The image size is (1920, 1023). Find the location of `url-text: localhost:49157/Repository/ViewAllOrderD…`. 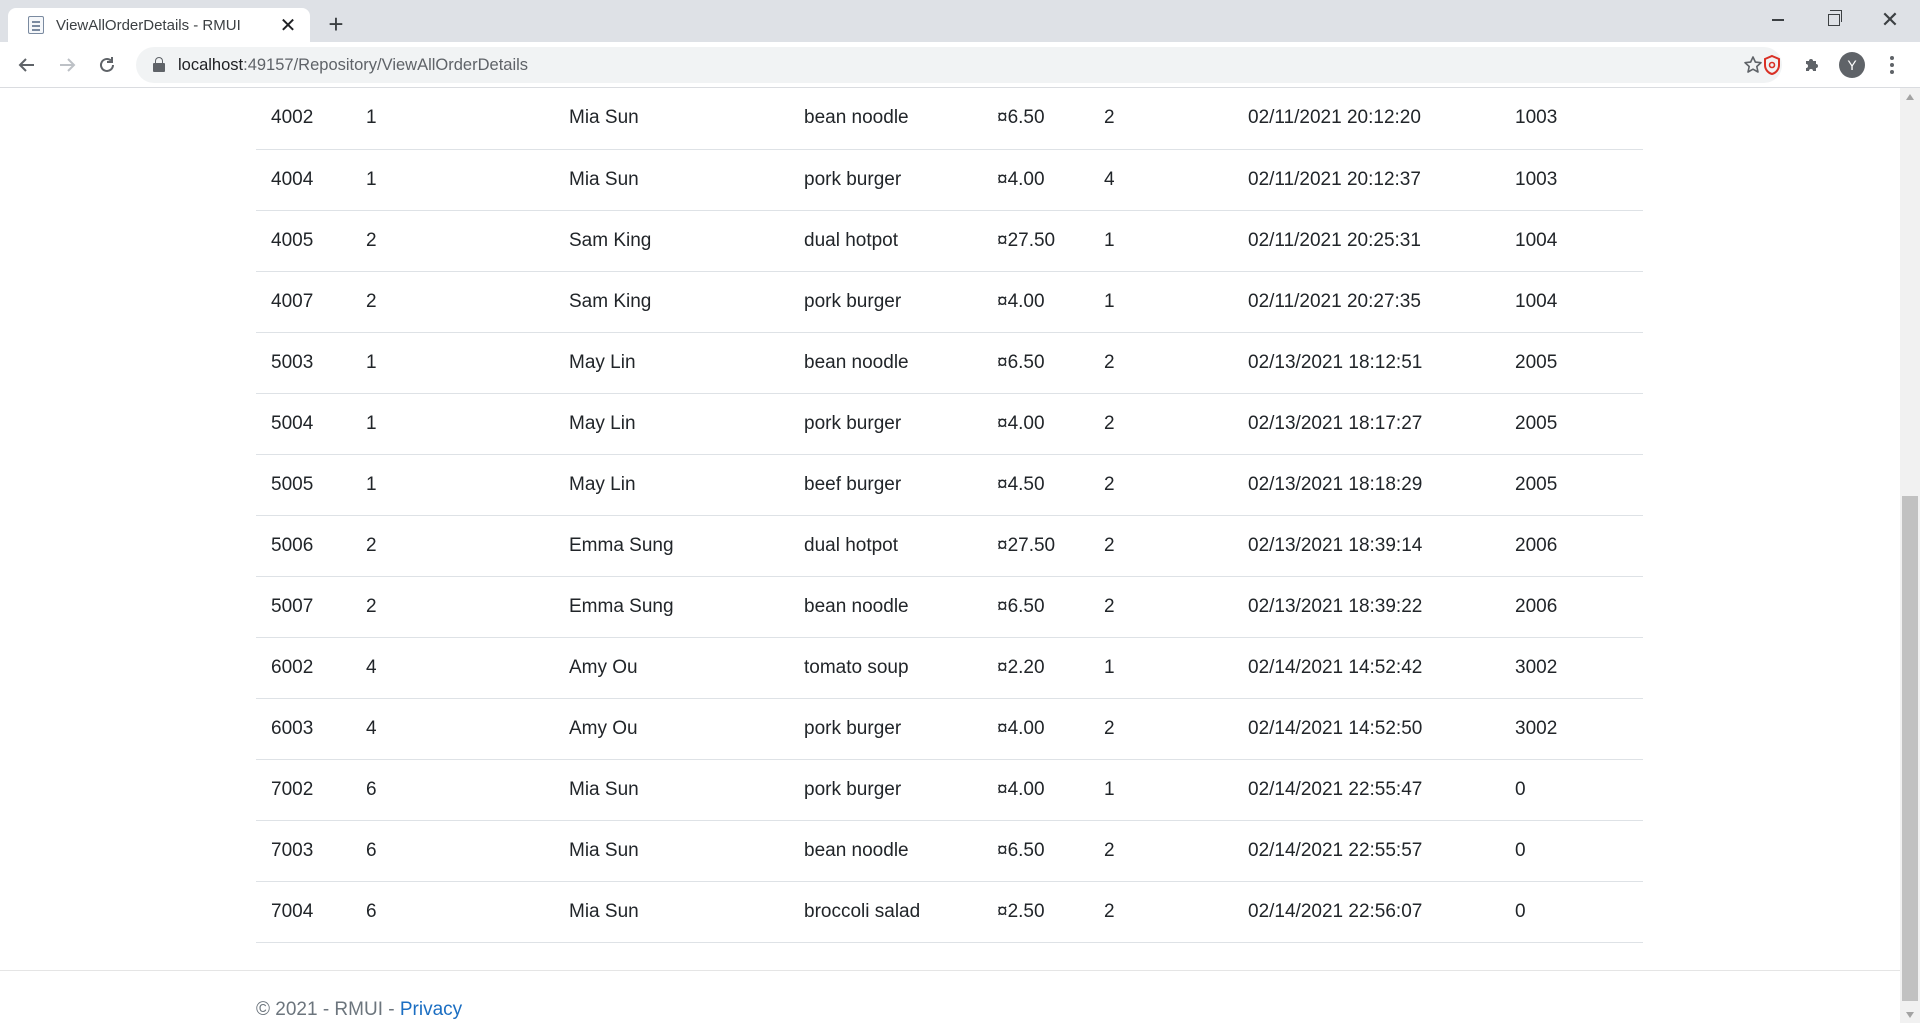

url-text: localhost:49157/Repository/ViewAllOrderD… is located at coordinates (958, 65).